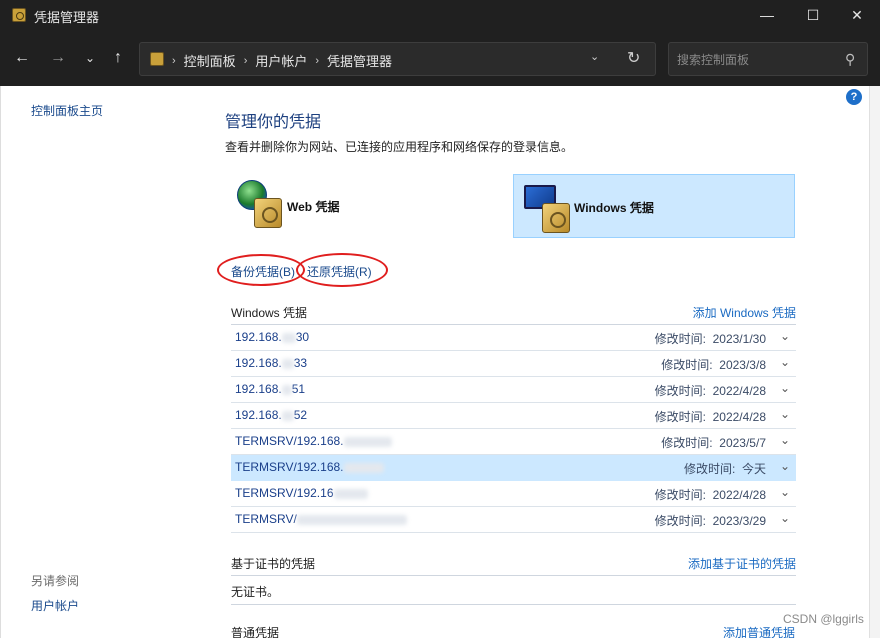 This screenshot has height=638, width=880. I want to click on title-bar: 凭据管理器 — ☐ ✕, so click(440, 16).